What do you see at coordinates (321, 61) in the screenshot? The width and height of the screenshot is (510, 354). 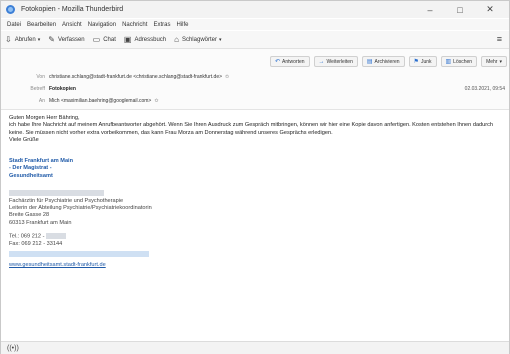 I see `forward-icon: →` at bounding box center [321, 61].